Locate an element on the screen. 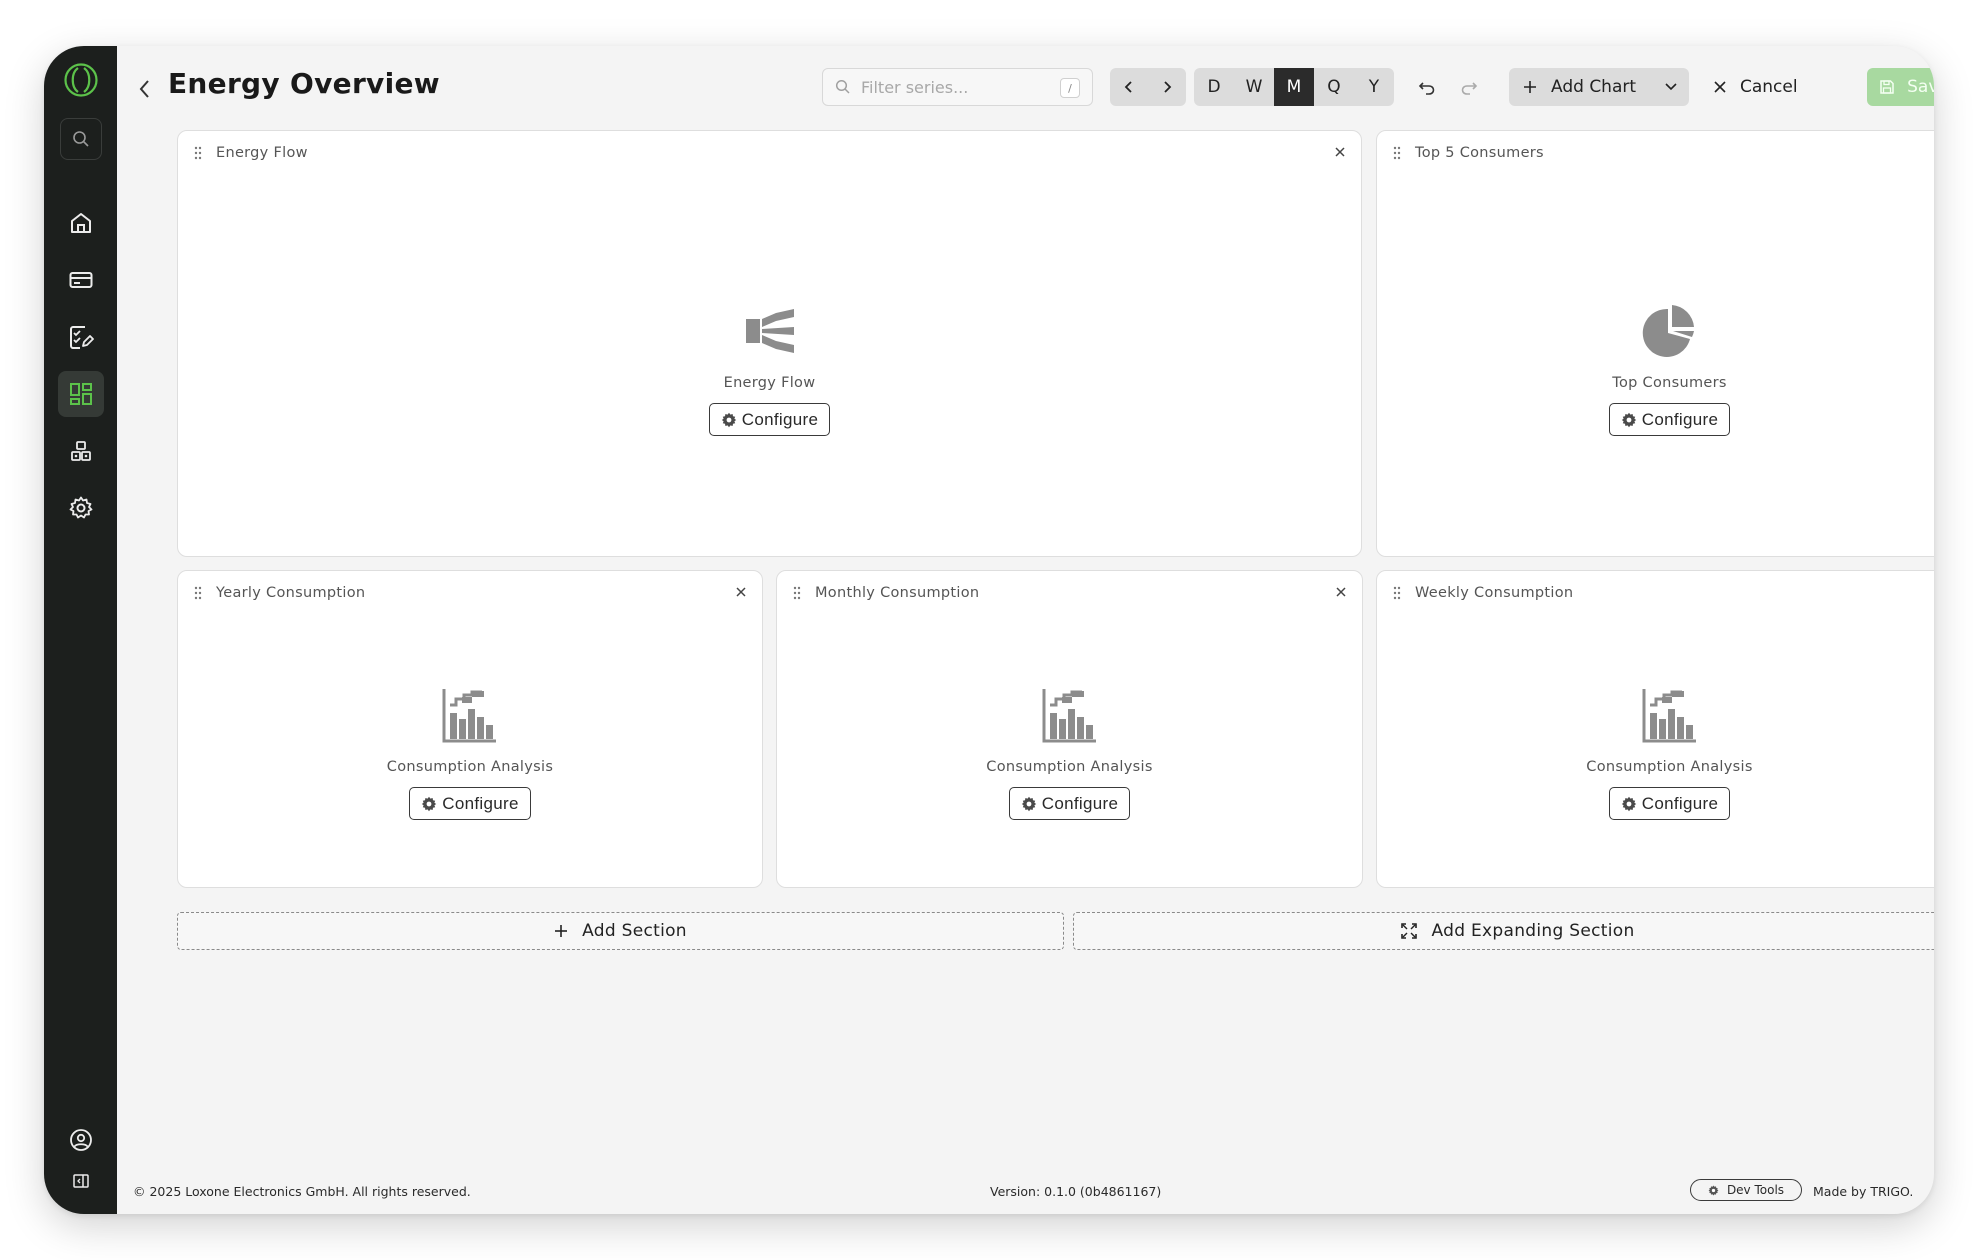 This screenshot has height=1260, width=1976. card-header: Monthly Consumption is located at coordinates (1070, 593).